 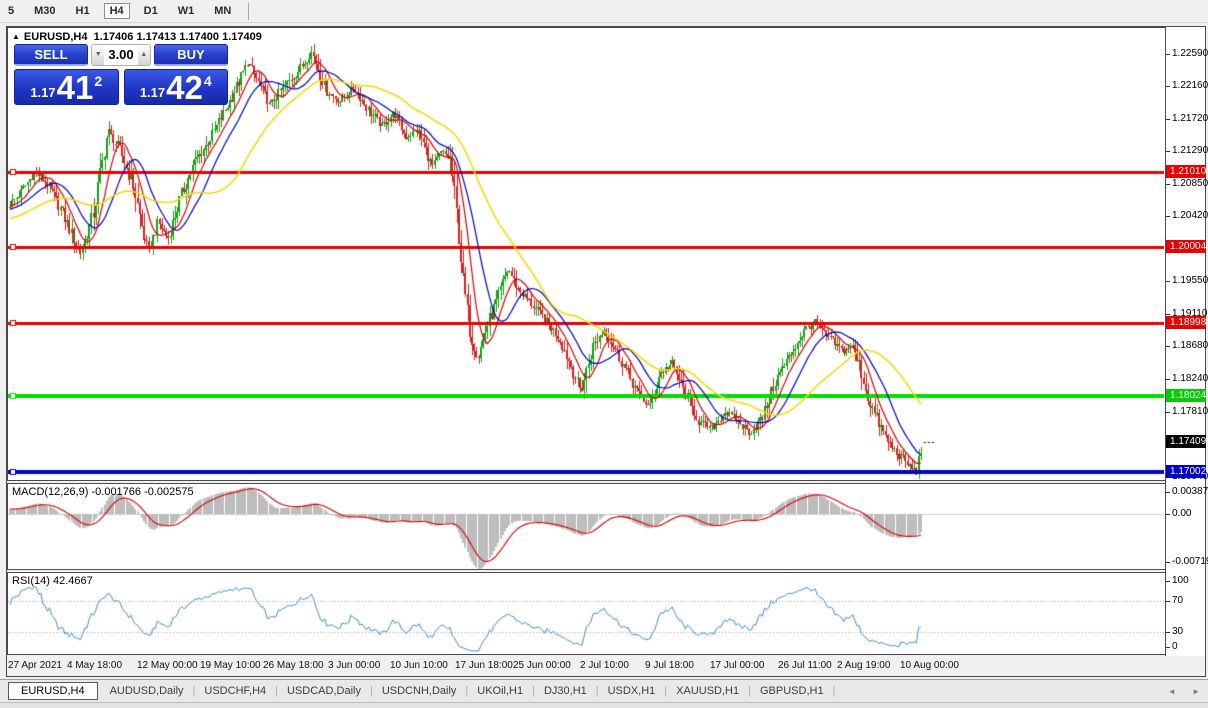 I want to click on macd-indicator-pane: MACD(12,26,9) -0.001766 -0.002575, so click(x=586, y=526).